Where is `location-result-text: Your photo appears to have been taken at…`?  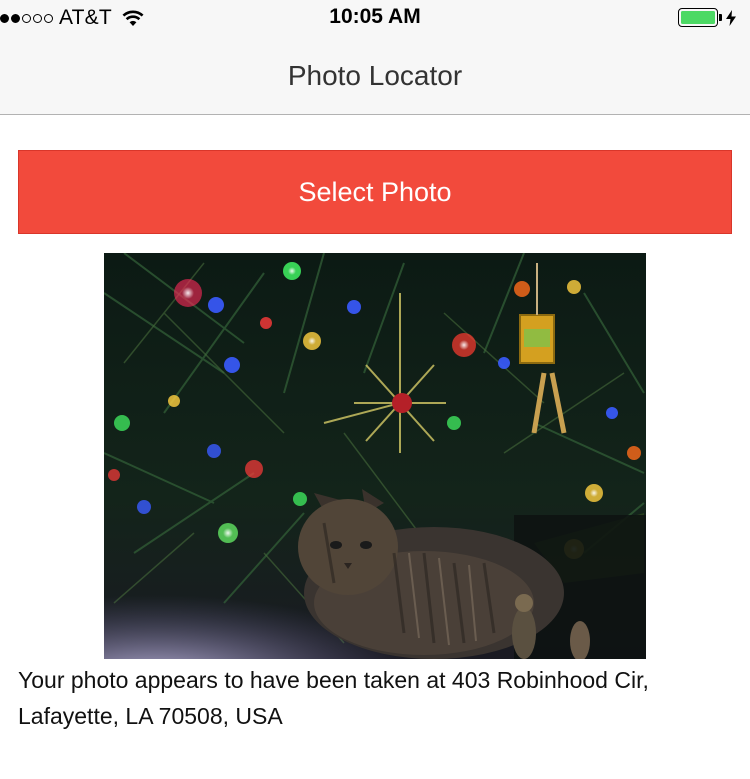
location-result-text: Your photo appears to have been taken at… is located at coordinates (333, 698).